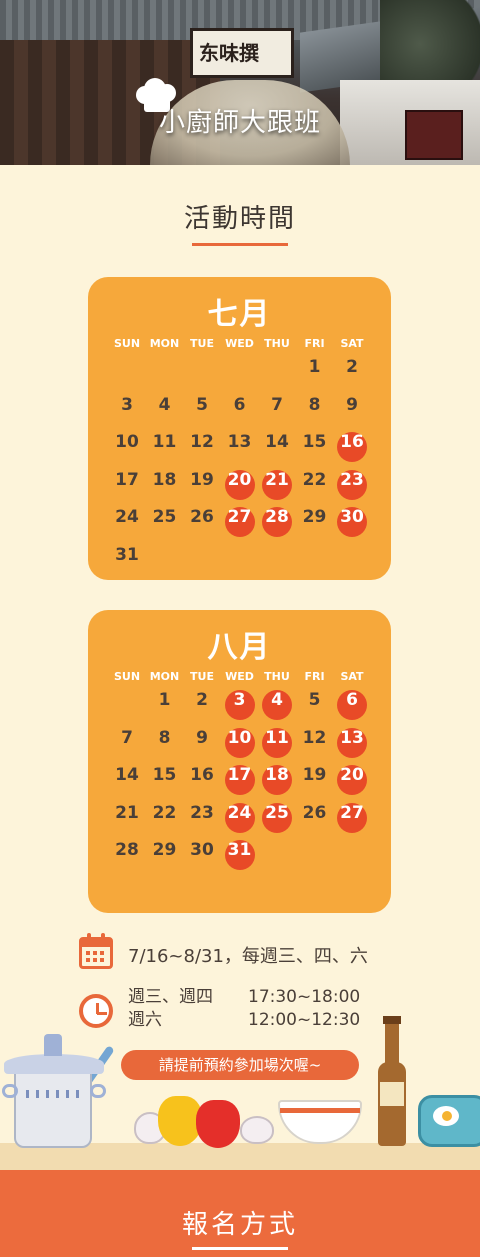 The height and width of the screenshot is (1257, 480). Describe the element at coordinates (352, 447) in the screenshot. I see `calendar-day-active: 16` at that location.